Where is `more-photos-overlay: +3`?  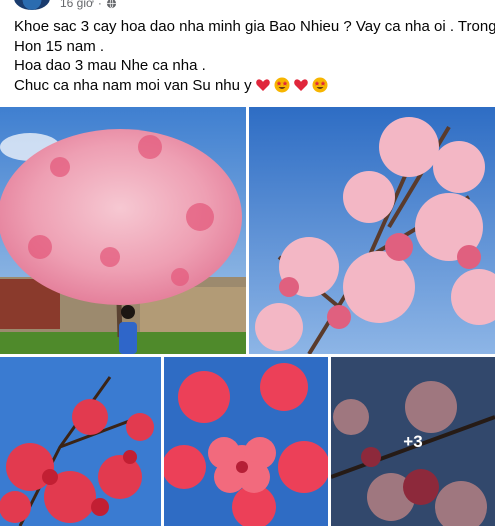 more-photos-overlay: +3 is located at coordinates (413, 441).